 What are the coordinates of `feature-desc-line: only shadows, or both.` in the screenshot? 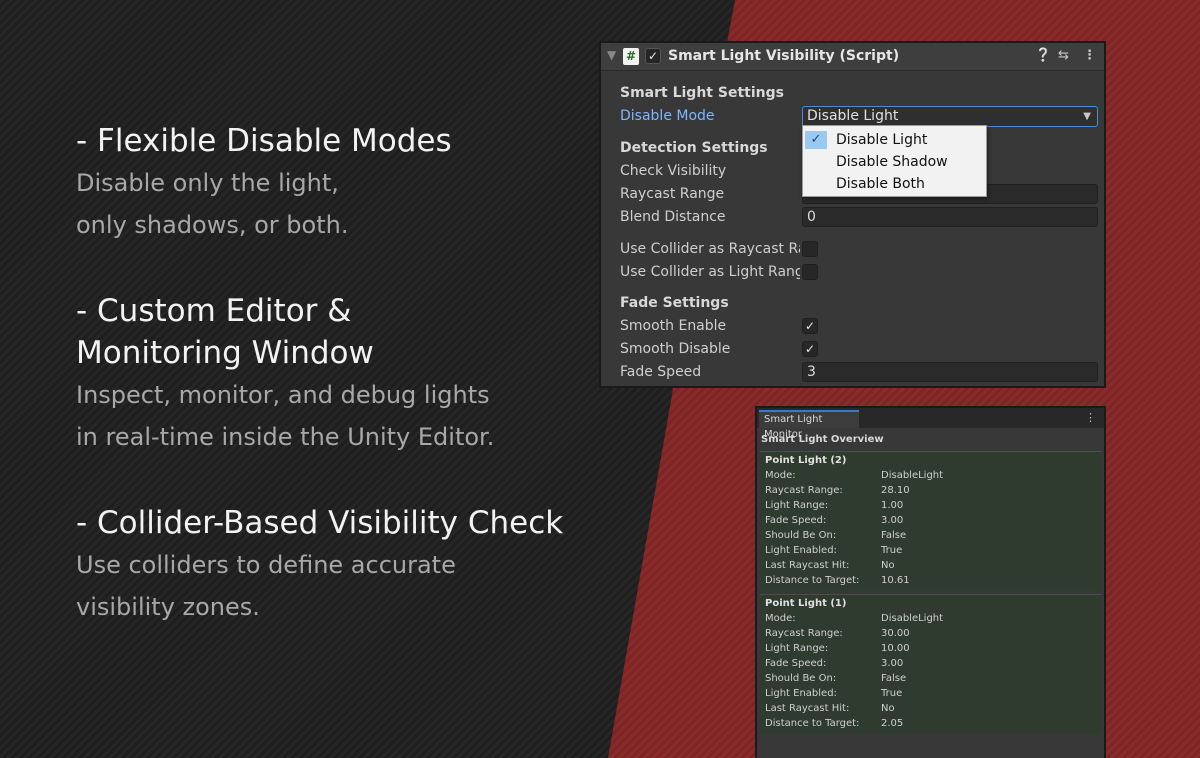 It's located at (212, 225).